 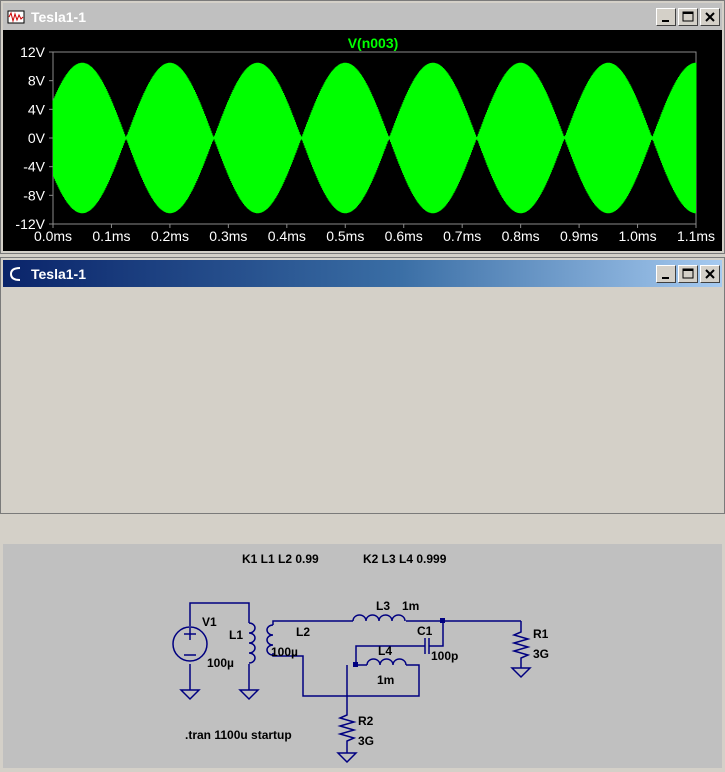 What do you see at coordinates (37, 138) in the screenshot?
I see `y-tick-label: 0V` at bounding box center [37, 138].